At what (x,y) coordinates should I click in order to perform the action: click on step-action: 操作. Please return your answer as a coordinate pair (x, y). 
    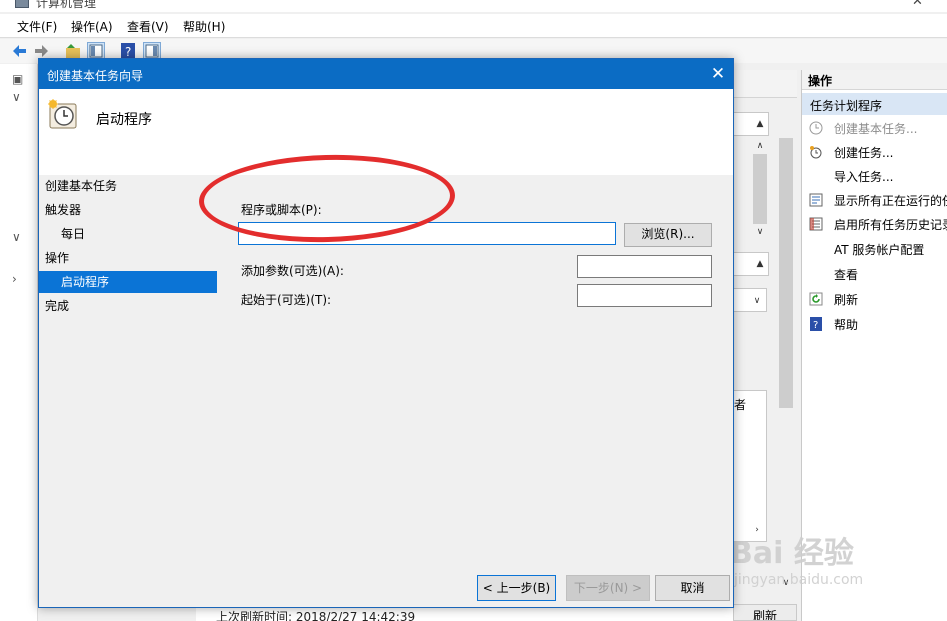
    Looking at the image, I should click on (57, 257).